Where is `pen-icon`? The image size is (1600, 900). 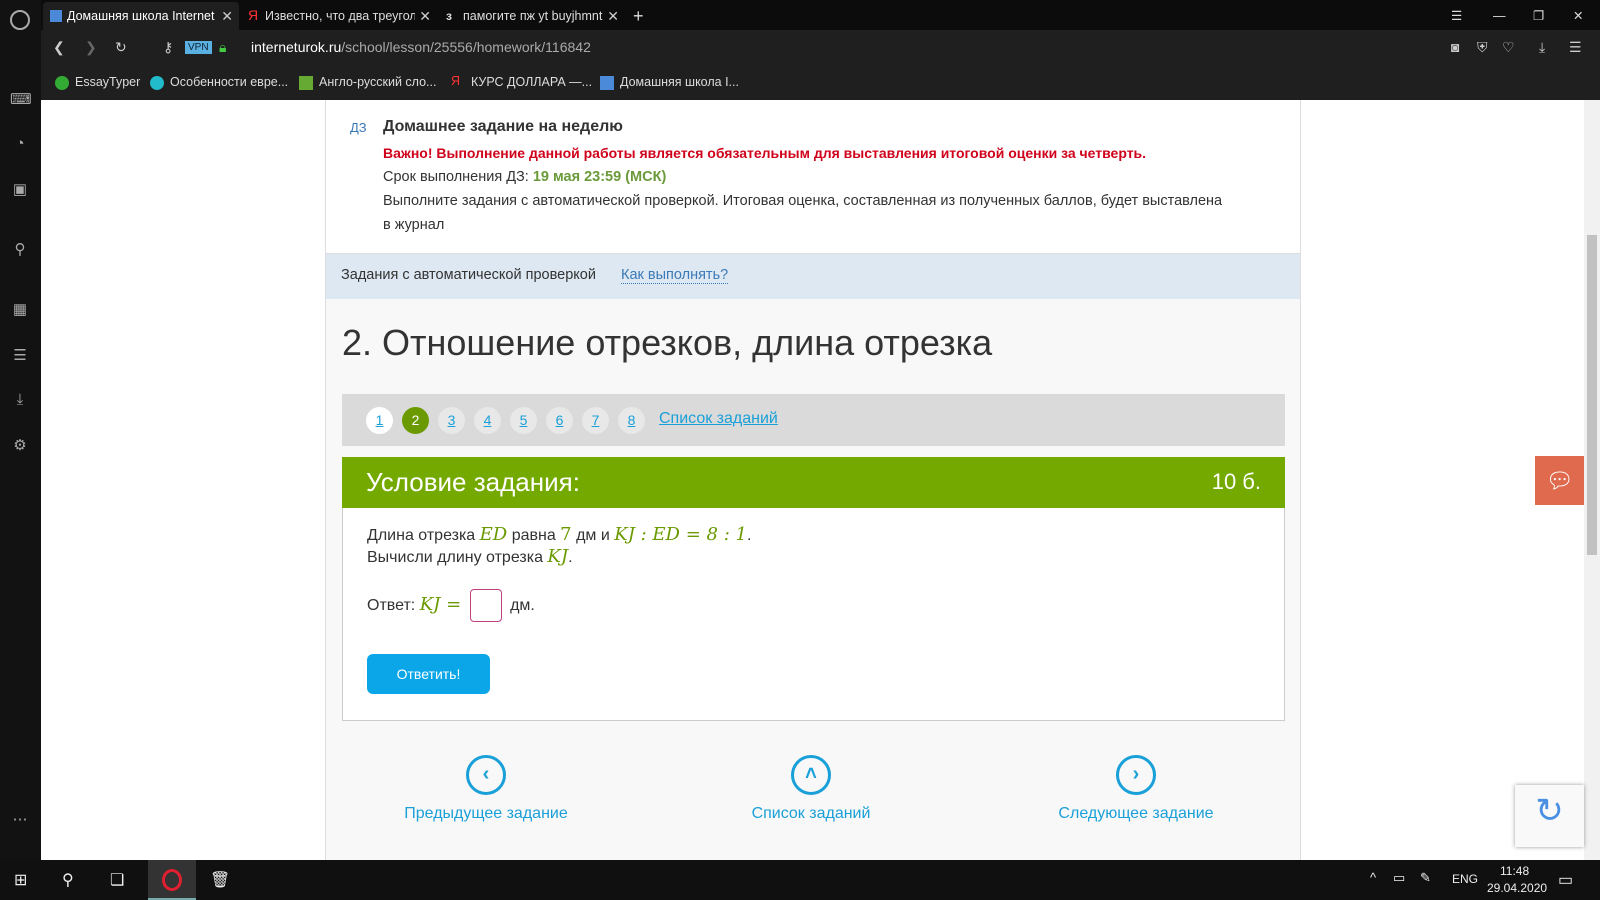
pen-icon is located at coordinates (62, 83).